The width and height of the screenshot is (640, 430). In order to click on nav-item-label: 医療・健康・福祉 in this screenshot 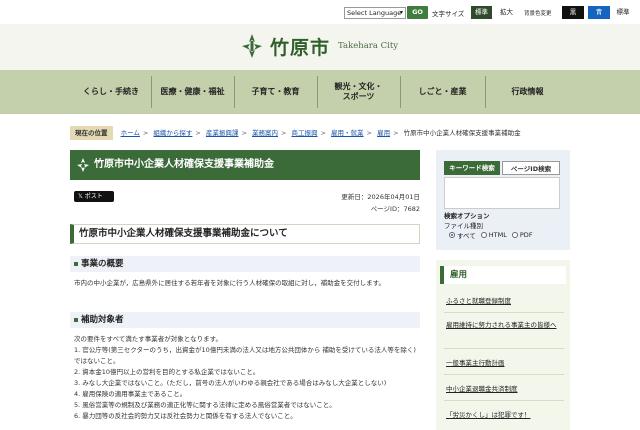, I will do `click(192, 91)`.